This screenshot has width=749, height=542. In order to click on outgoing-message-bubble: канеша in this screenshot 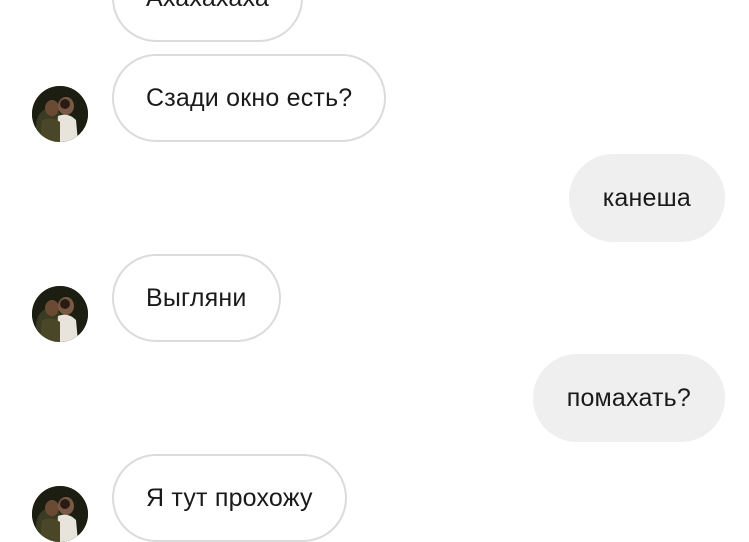, I will do `click(646, 198)`.